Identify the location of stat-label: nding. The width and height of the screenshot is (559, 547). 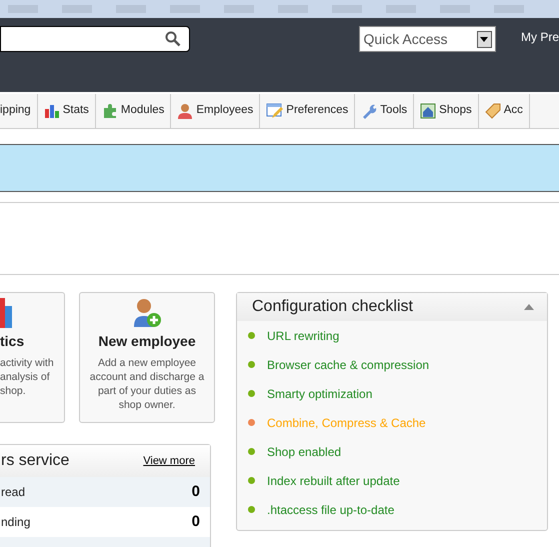
(15, 522).